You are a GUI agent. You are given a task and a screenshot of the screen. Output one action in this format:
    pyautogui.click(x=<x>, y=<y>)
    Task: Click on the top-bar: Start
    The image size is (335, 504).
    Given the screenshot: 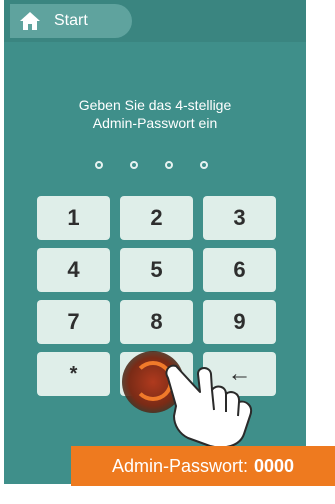 What is the action you would take?
    pyautogui.click(x=155, y=21)
    